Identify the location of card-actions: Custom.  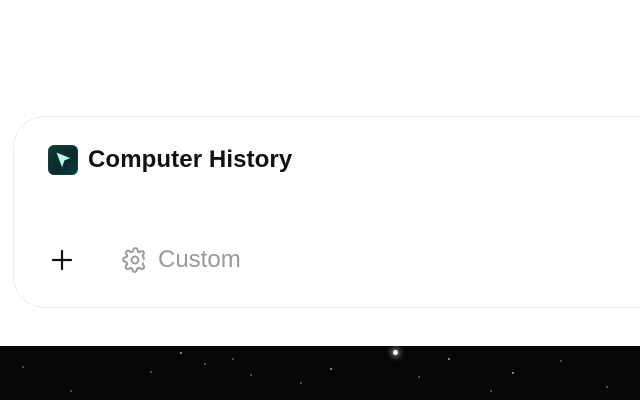
(144, 260).